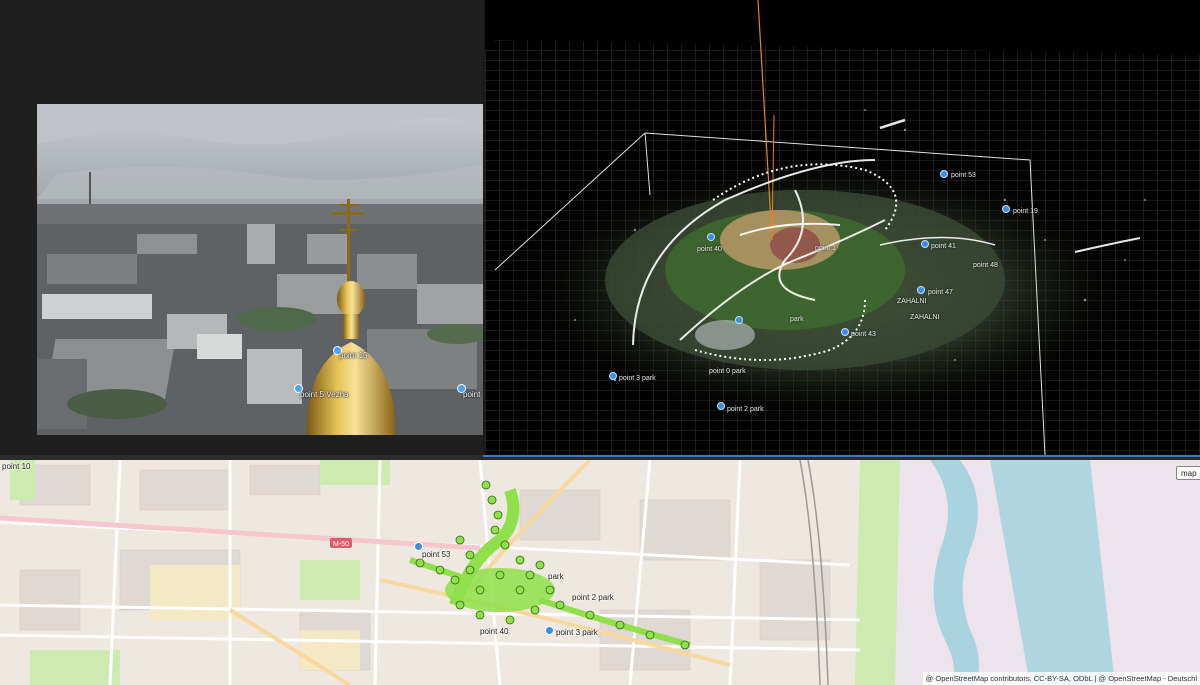  What do you see at coordinates (556, 576) in the screenshot?
I see `map-label-park: park` at bounding box center [556, 576].